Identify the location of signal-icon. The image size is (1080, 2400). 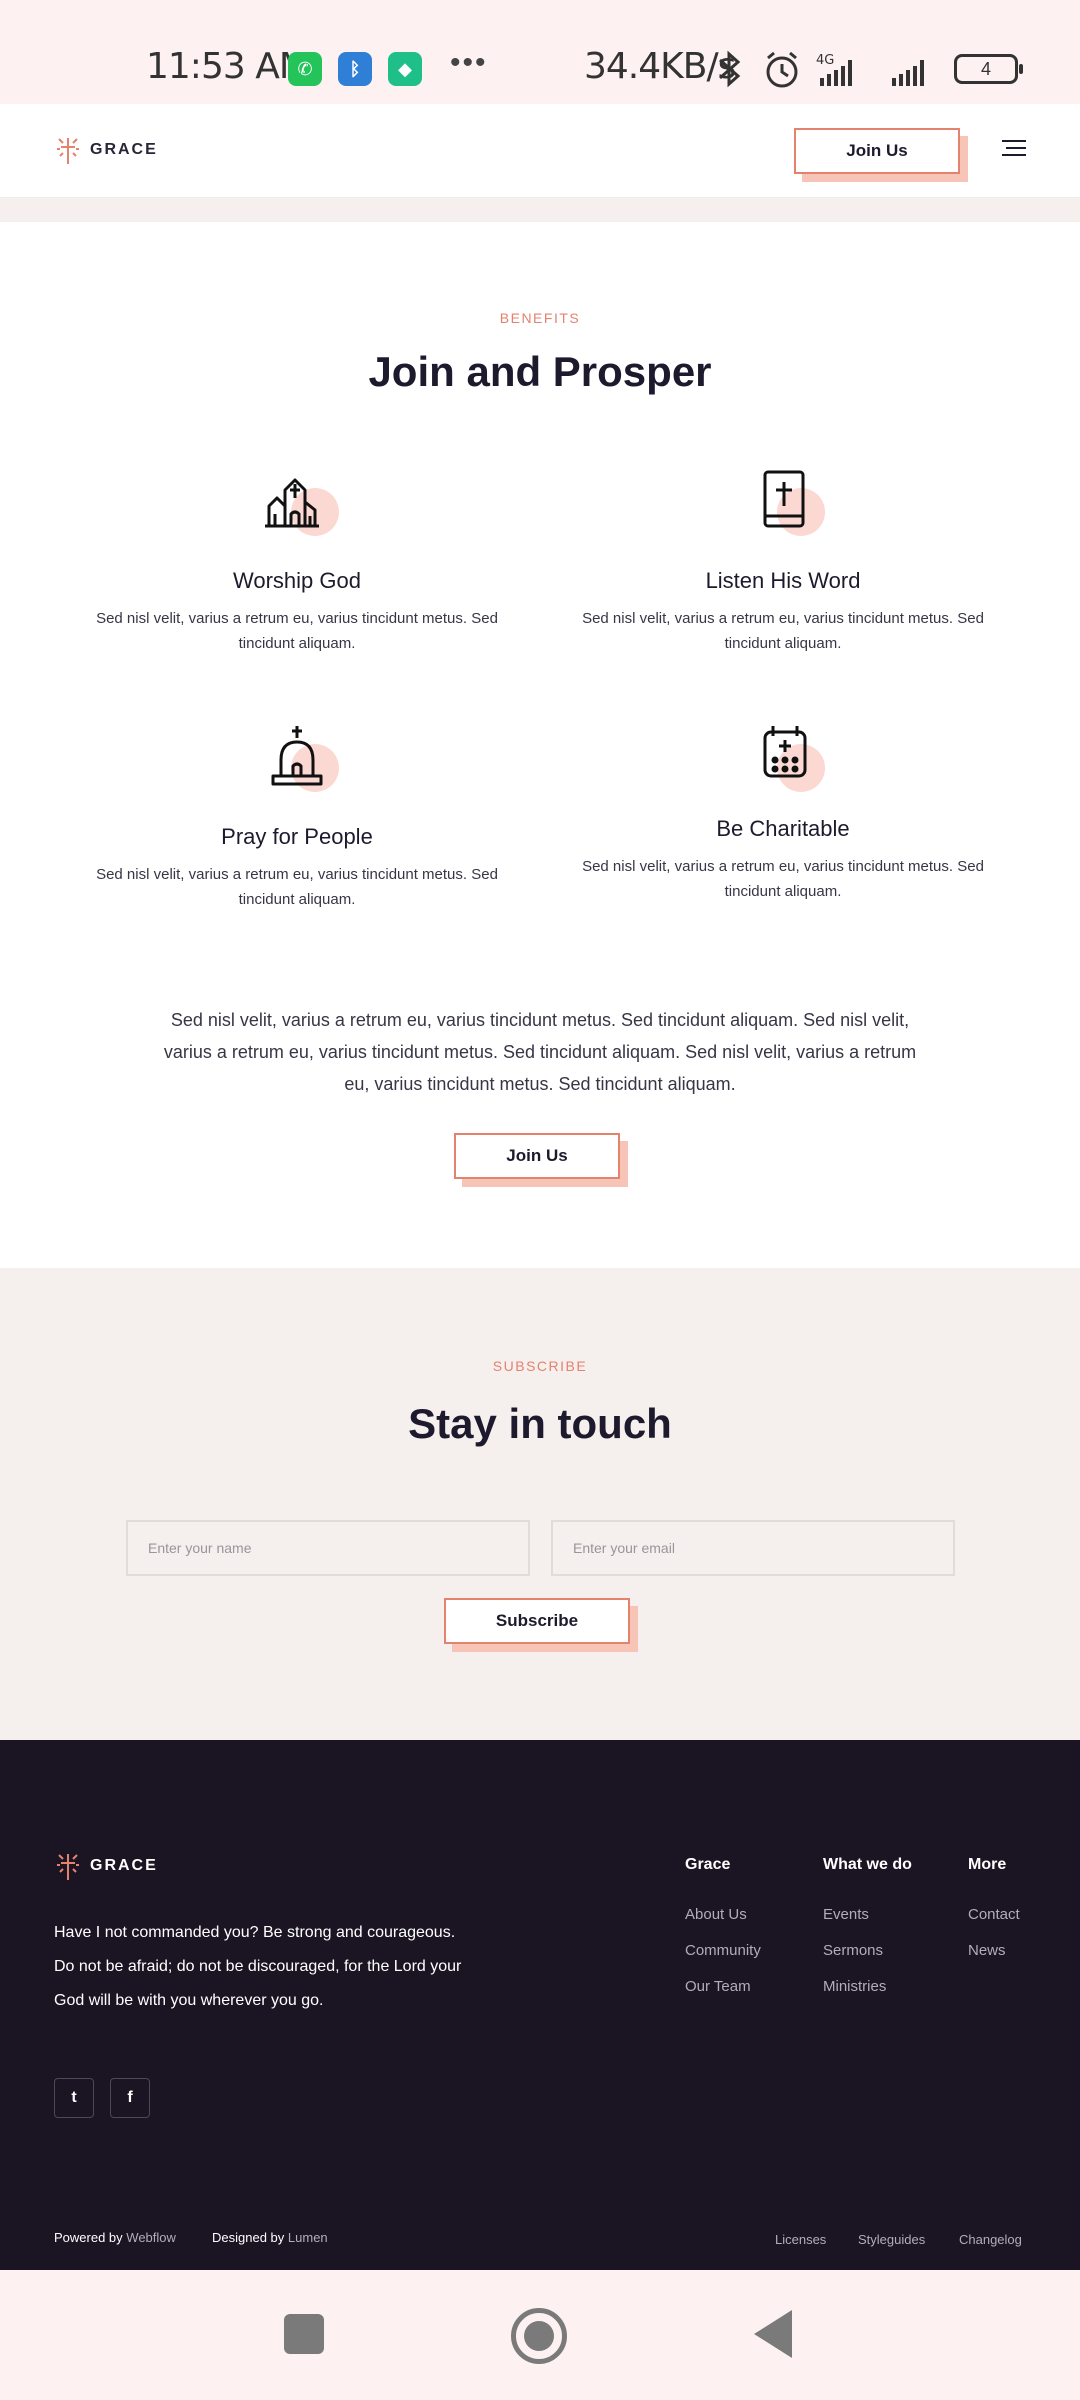
(872, 73).